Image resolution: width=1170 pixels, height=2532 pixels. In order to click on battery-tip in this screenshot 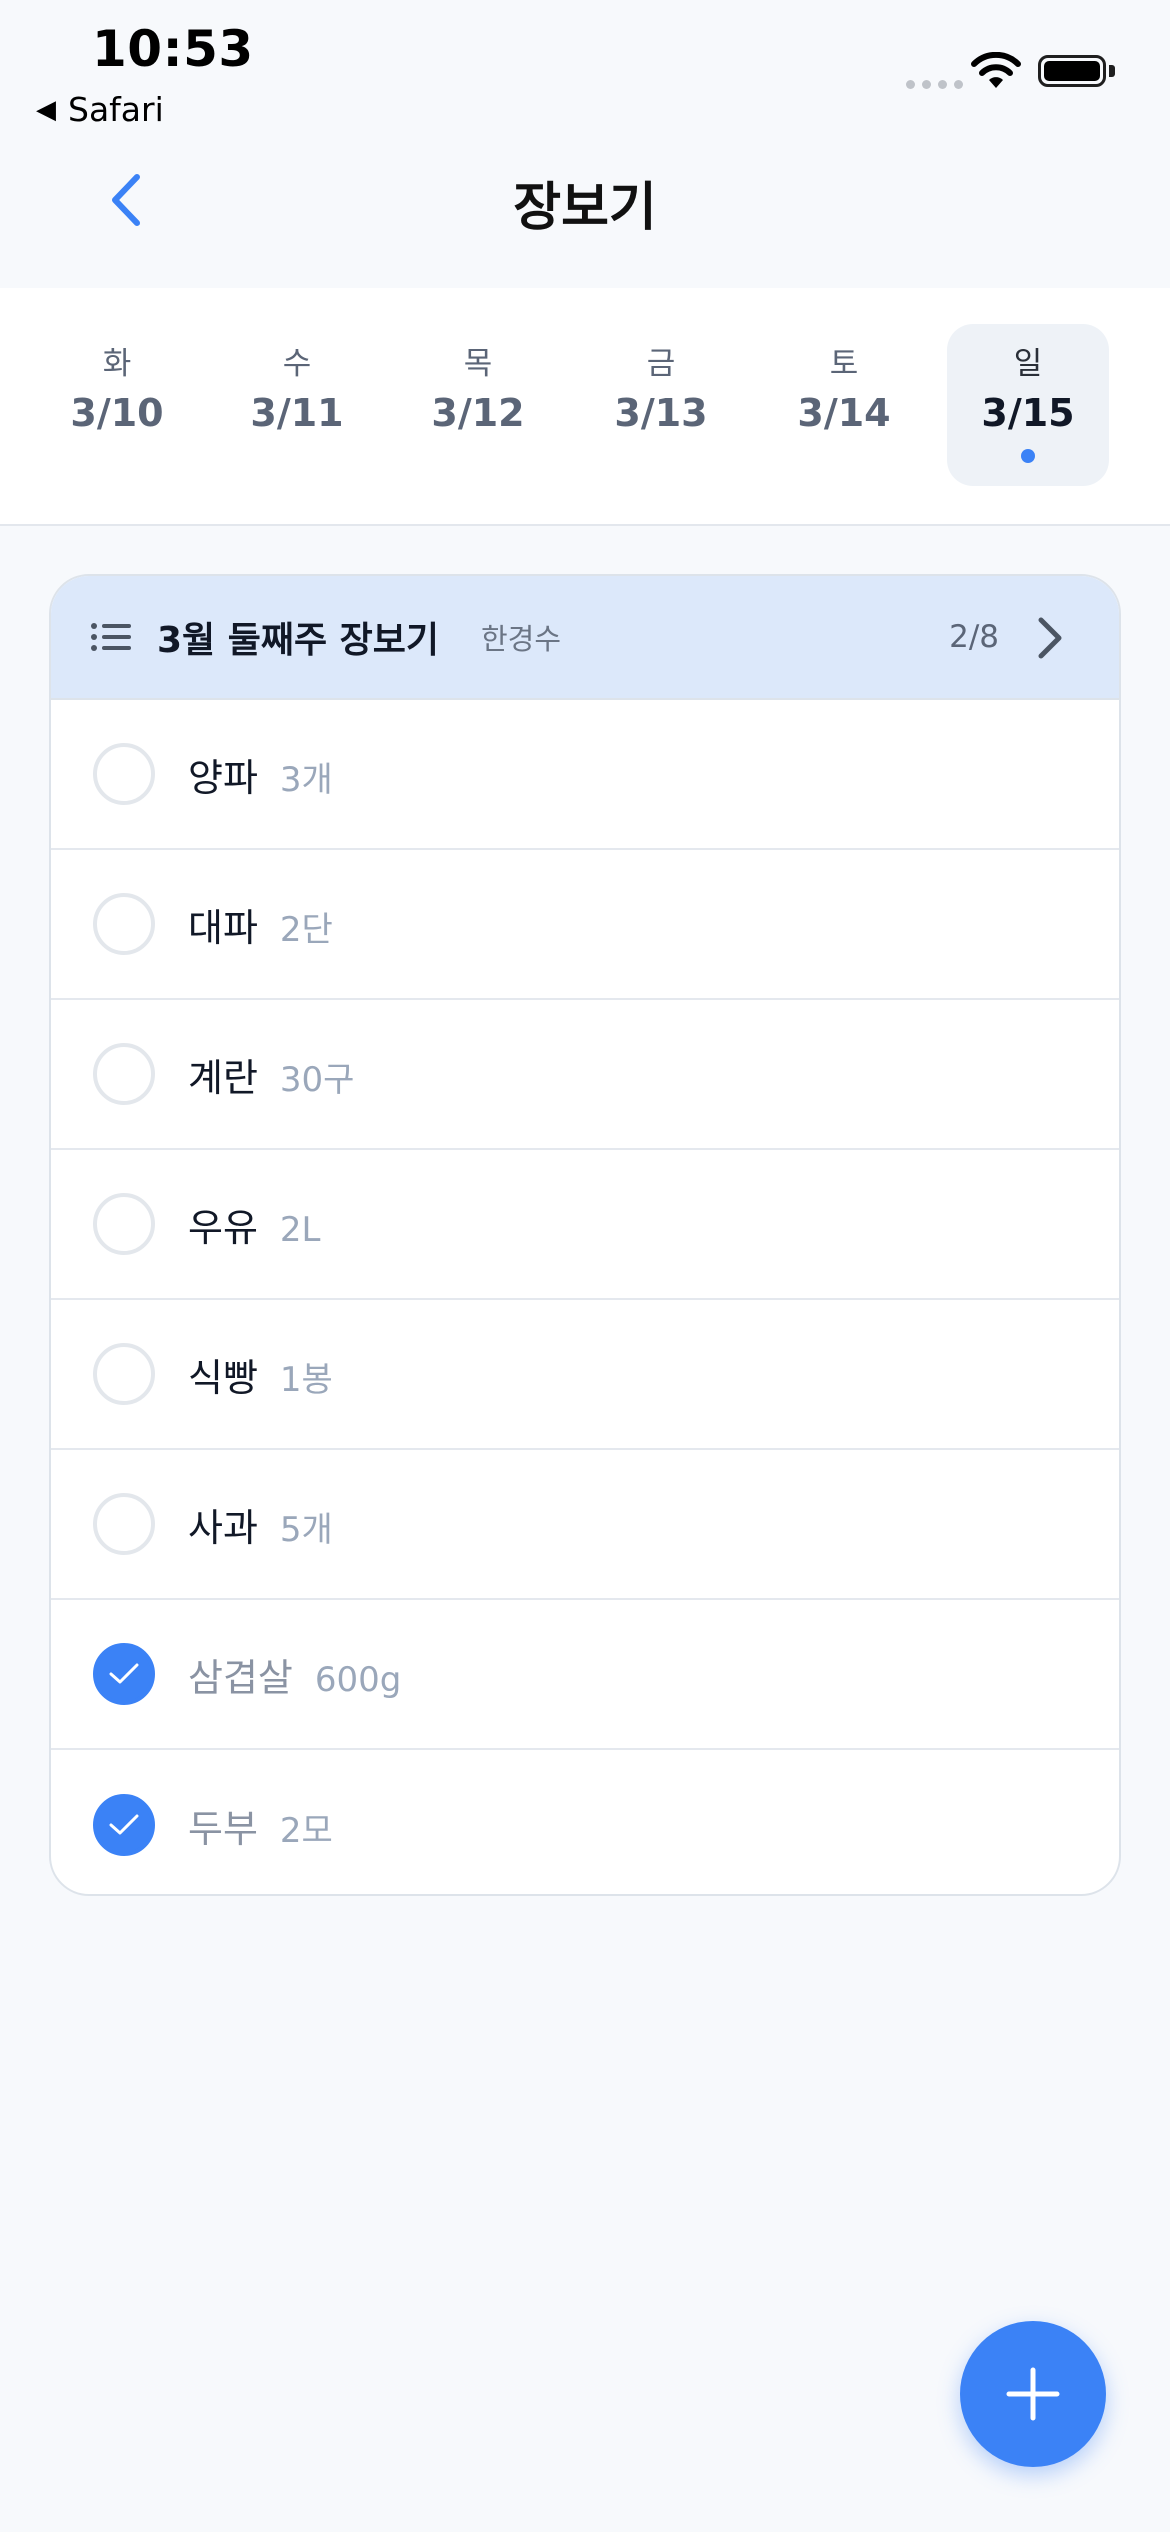, I will do `click(1112, 71)`.